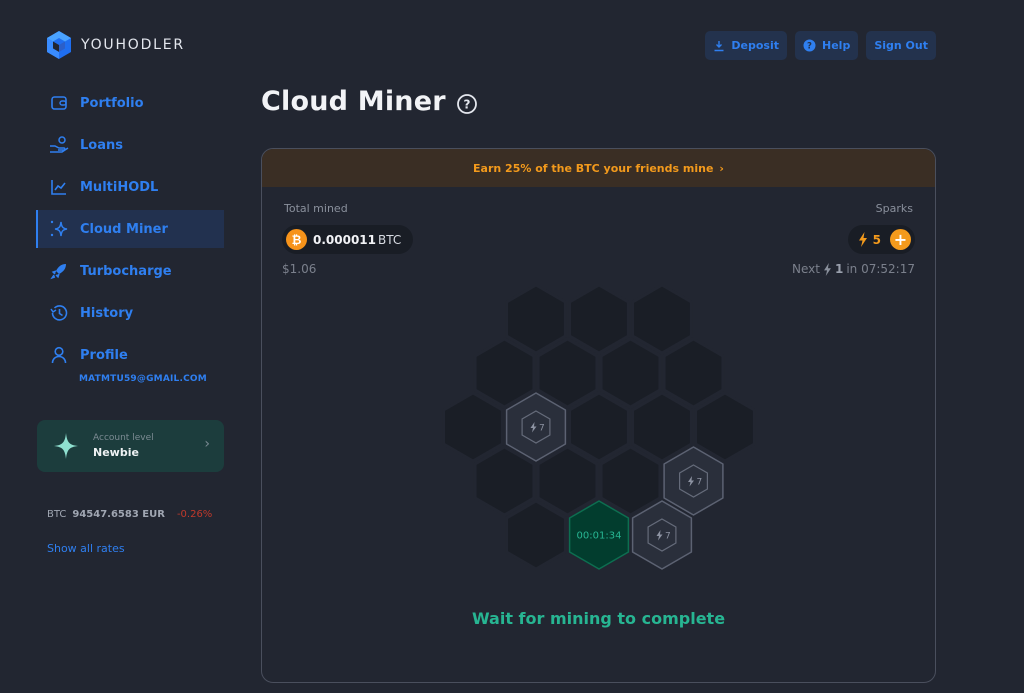  Describe the element at coordinates (59, 103) in the screenshot. I see `wallet-icon` at that location.